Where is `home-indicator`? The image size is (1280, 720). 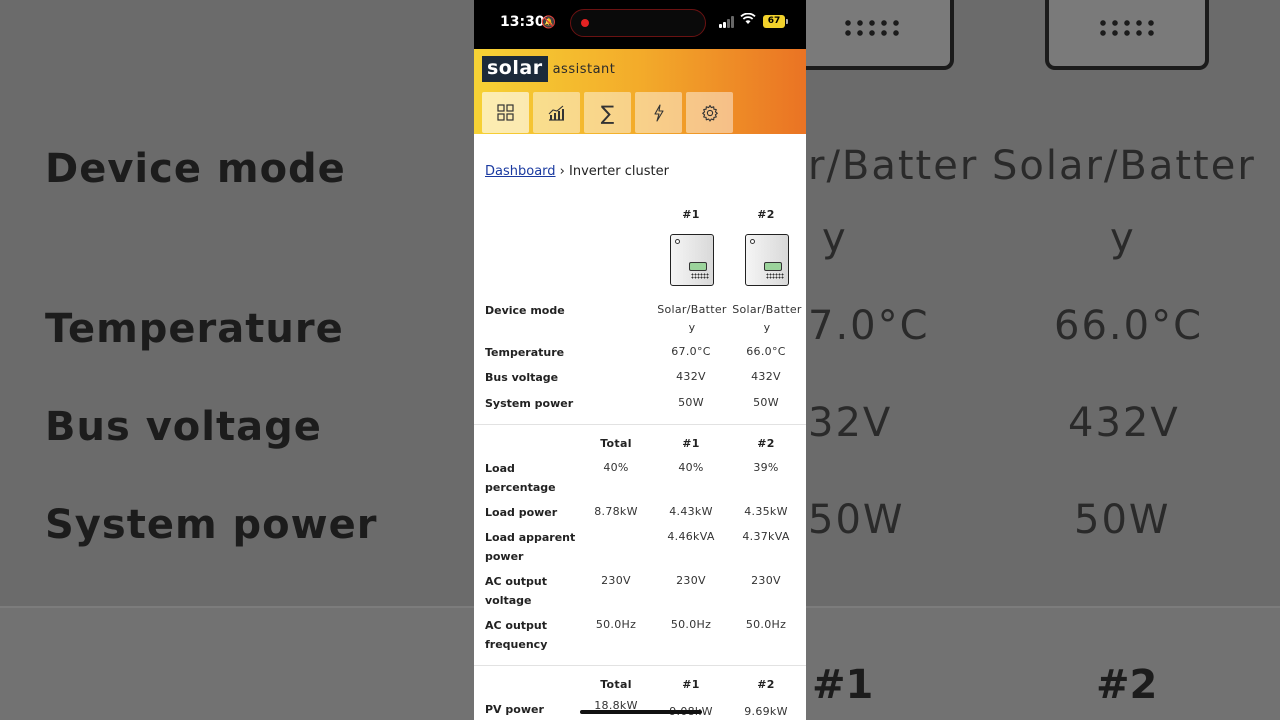 home-indicator is located at coordinates (641, 712).